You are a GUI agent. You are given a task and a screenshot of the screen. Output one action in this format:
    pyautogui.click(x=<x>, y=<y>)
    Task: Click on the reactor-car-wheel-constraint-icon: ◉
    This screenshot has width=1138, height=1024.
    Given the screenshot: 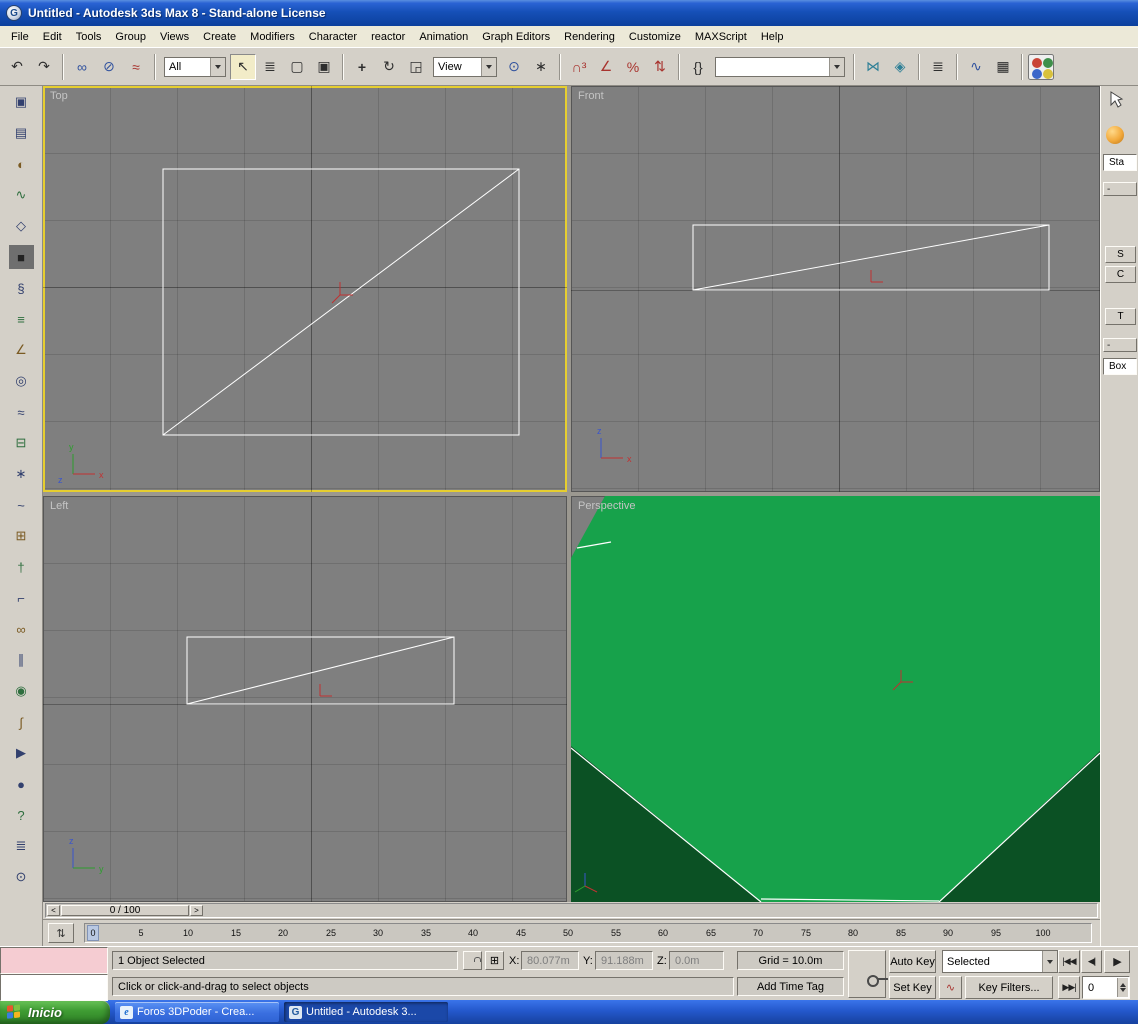 What is the action you would take?
    pyautogui.click(x=21, y=691)
    